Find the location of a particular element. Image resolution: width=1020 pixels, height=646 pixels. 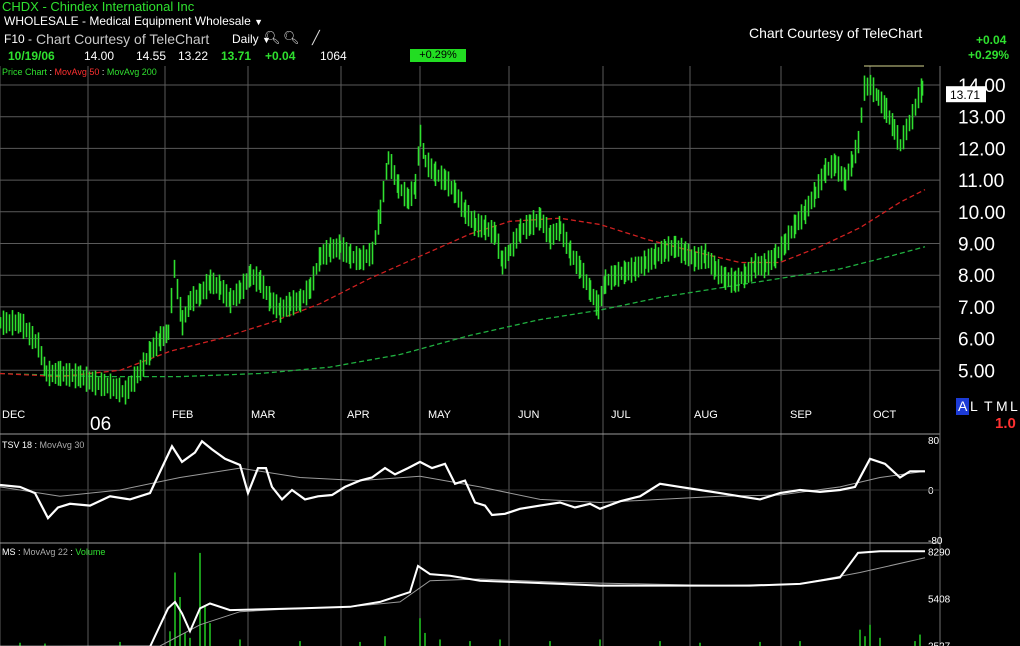

ms-line is located at coordinates (462, 598).